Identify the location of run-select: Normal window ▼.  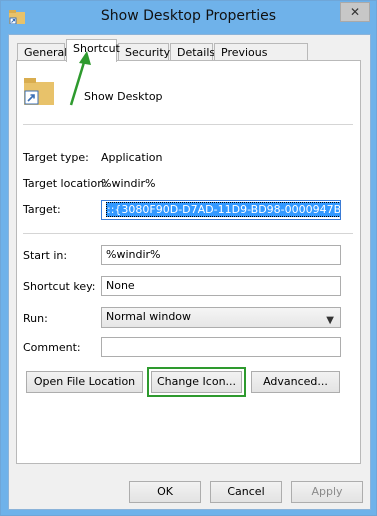
(221, 317).